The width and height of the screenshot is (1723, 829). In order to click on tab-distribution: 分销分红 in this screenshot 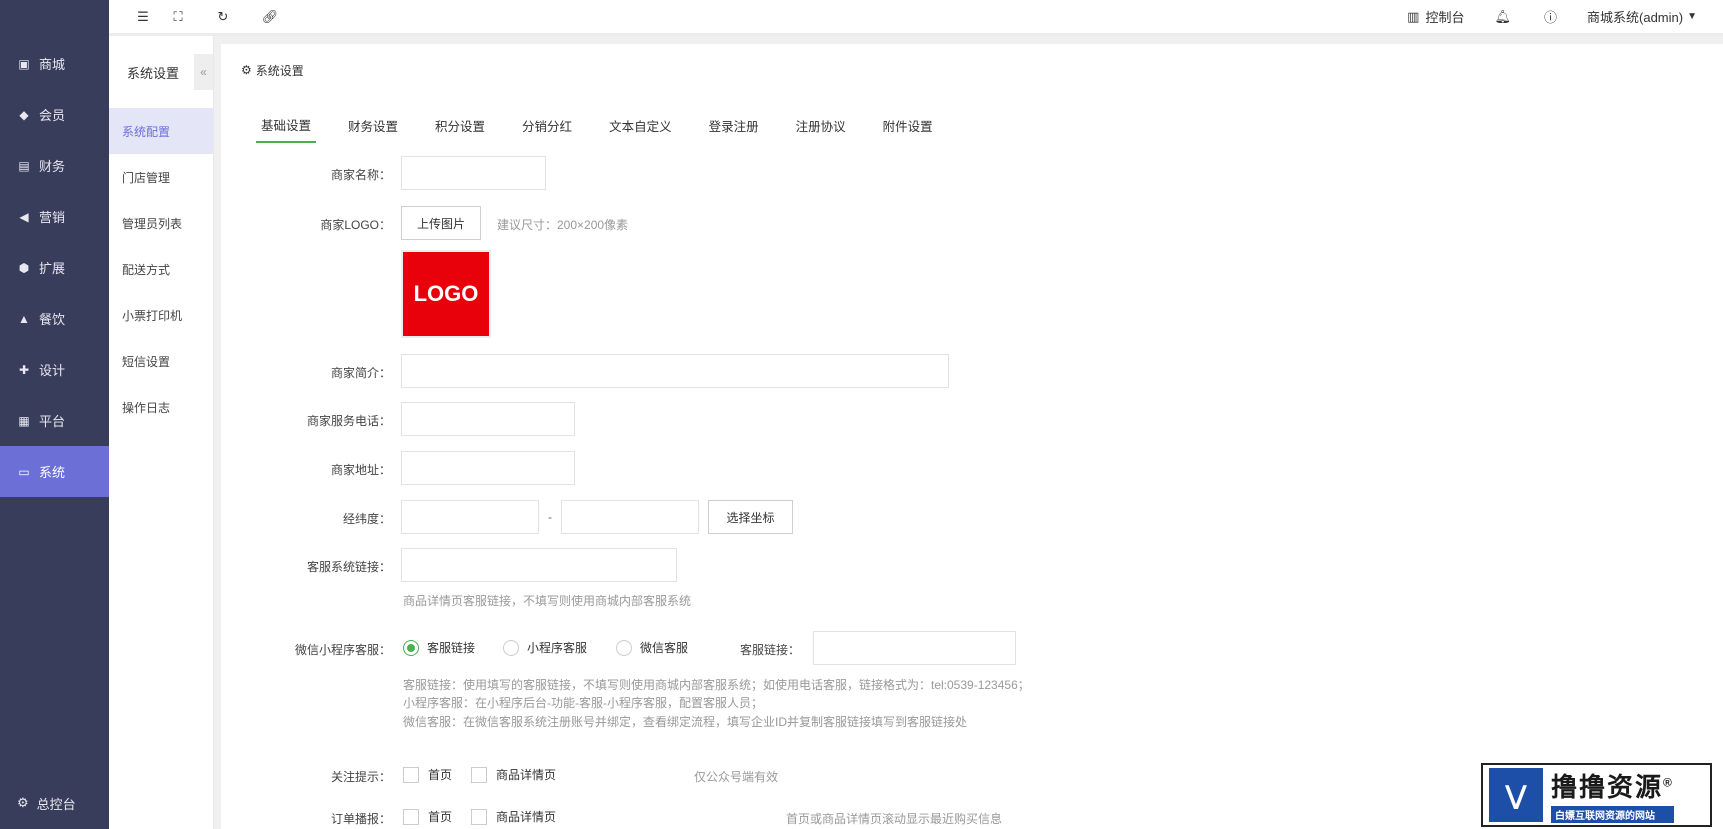, I will do `click(547, 125)`.